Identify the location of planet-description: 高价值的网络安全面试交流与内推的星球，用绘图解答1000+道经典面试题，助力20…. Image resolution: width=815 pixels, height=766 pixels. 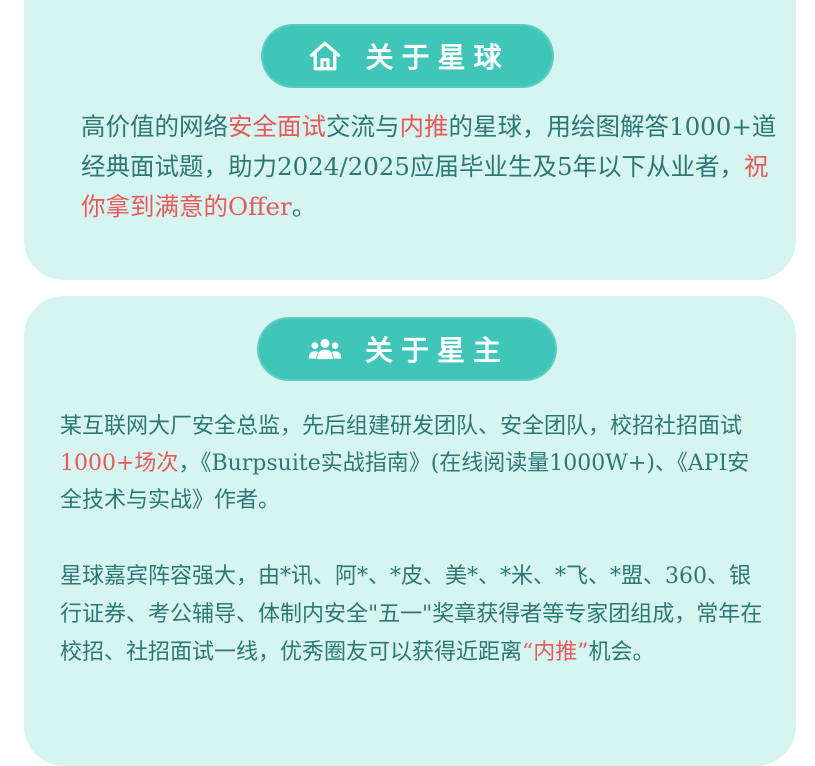
(431, 167).